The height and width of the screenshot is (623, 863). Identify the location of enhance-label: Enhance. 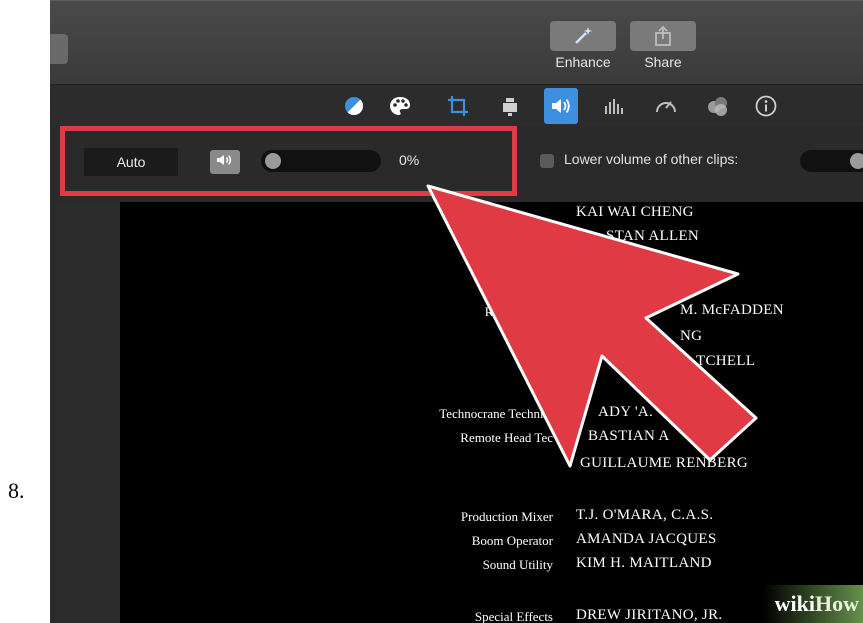
(583, 62).